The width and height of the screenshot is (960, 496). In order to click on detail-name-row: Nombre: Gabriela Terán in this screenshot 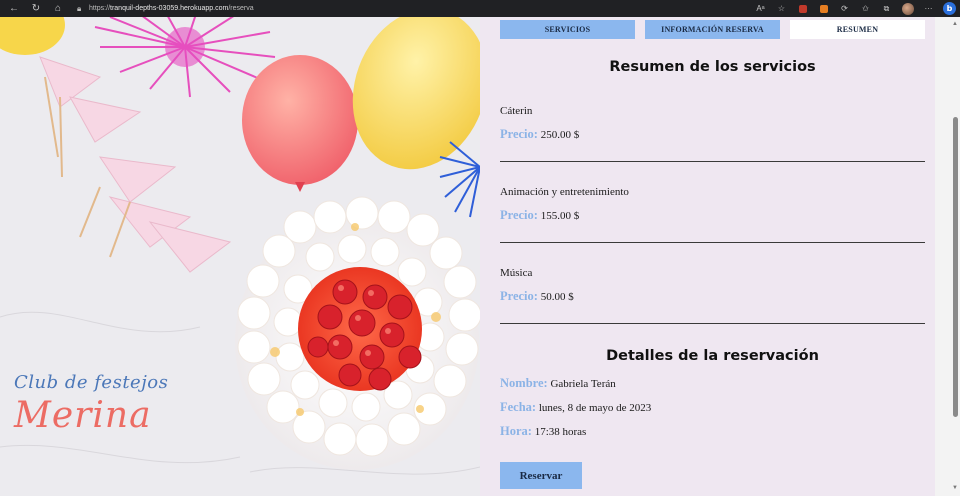, I will do `click(558, 383)`.